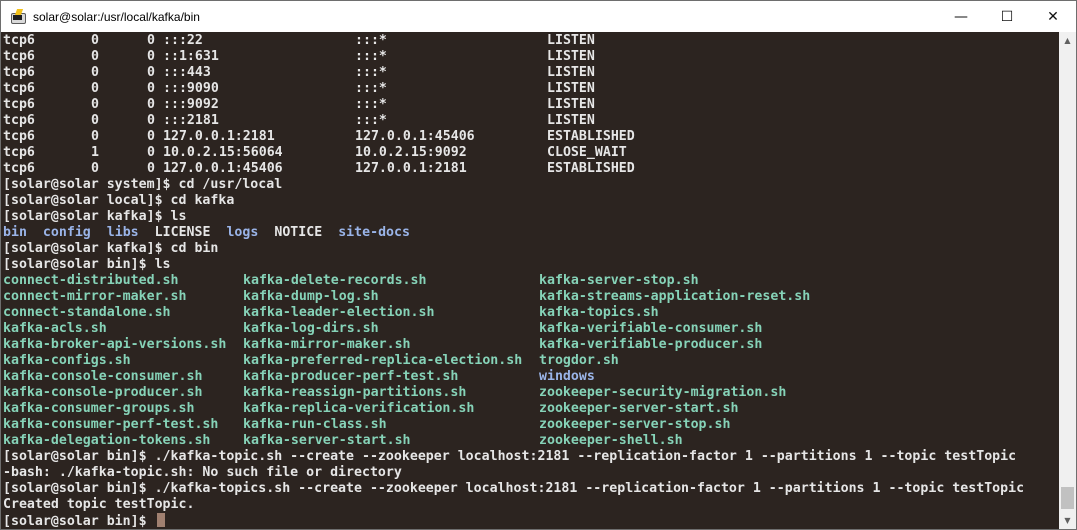 The image size is (1077, 530). What do you see at coordinates (1067, 40) in the screenshot?
I see `scroll-up-arrow-icon: ▲` at bounding box center [1067, 40].